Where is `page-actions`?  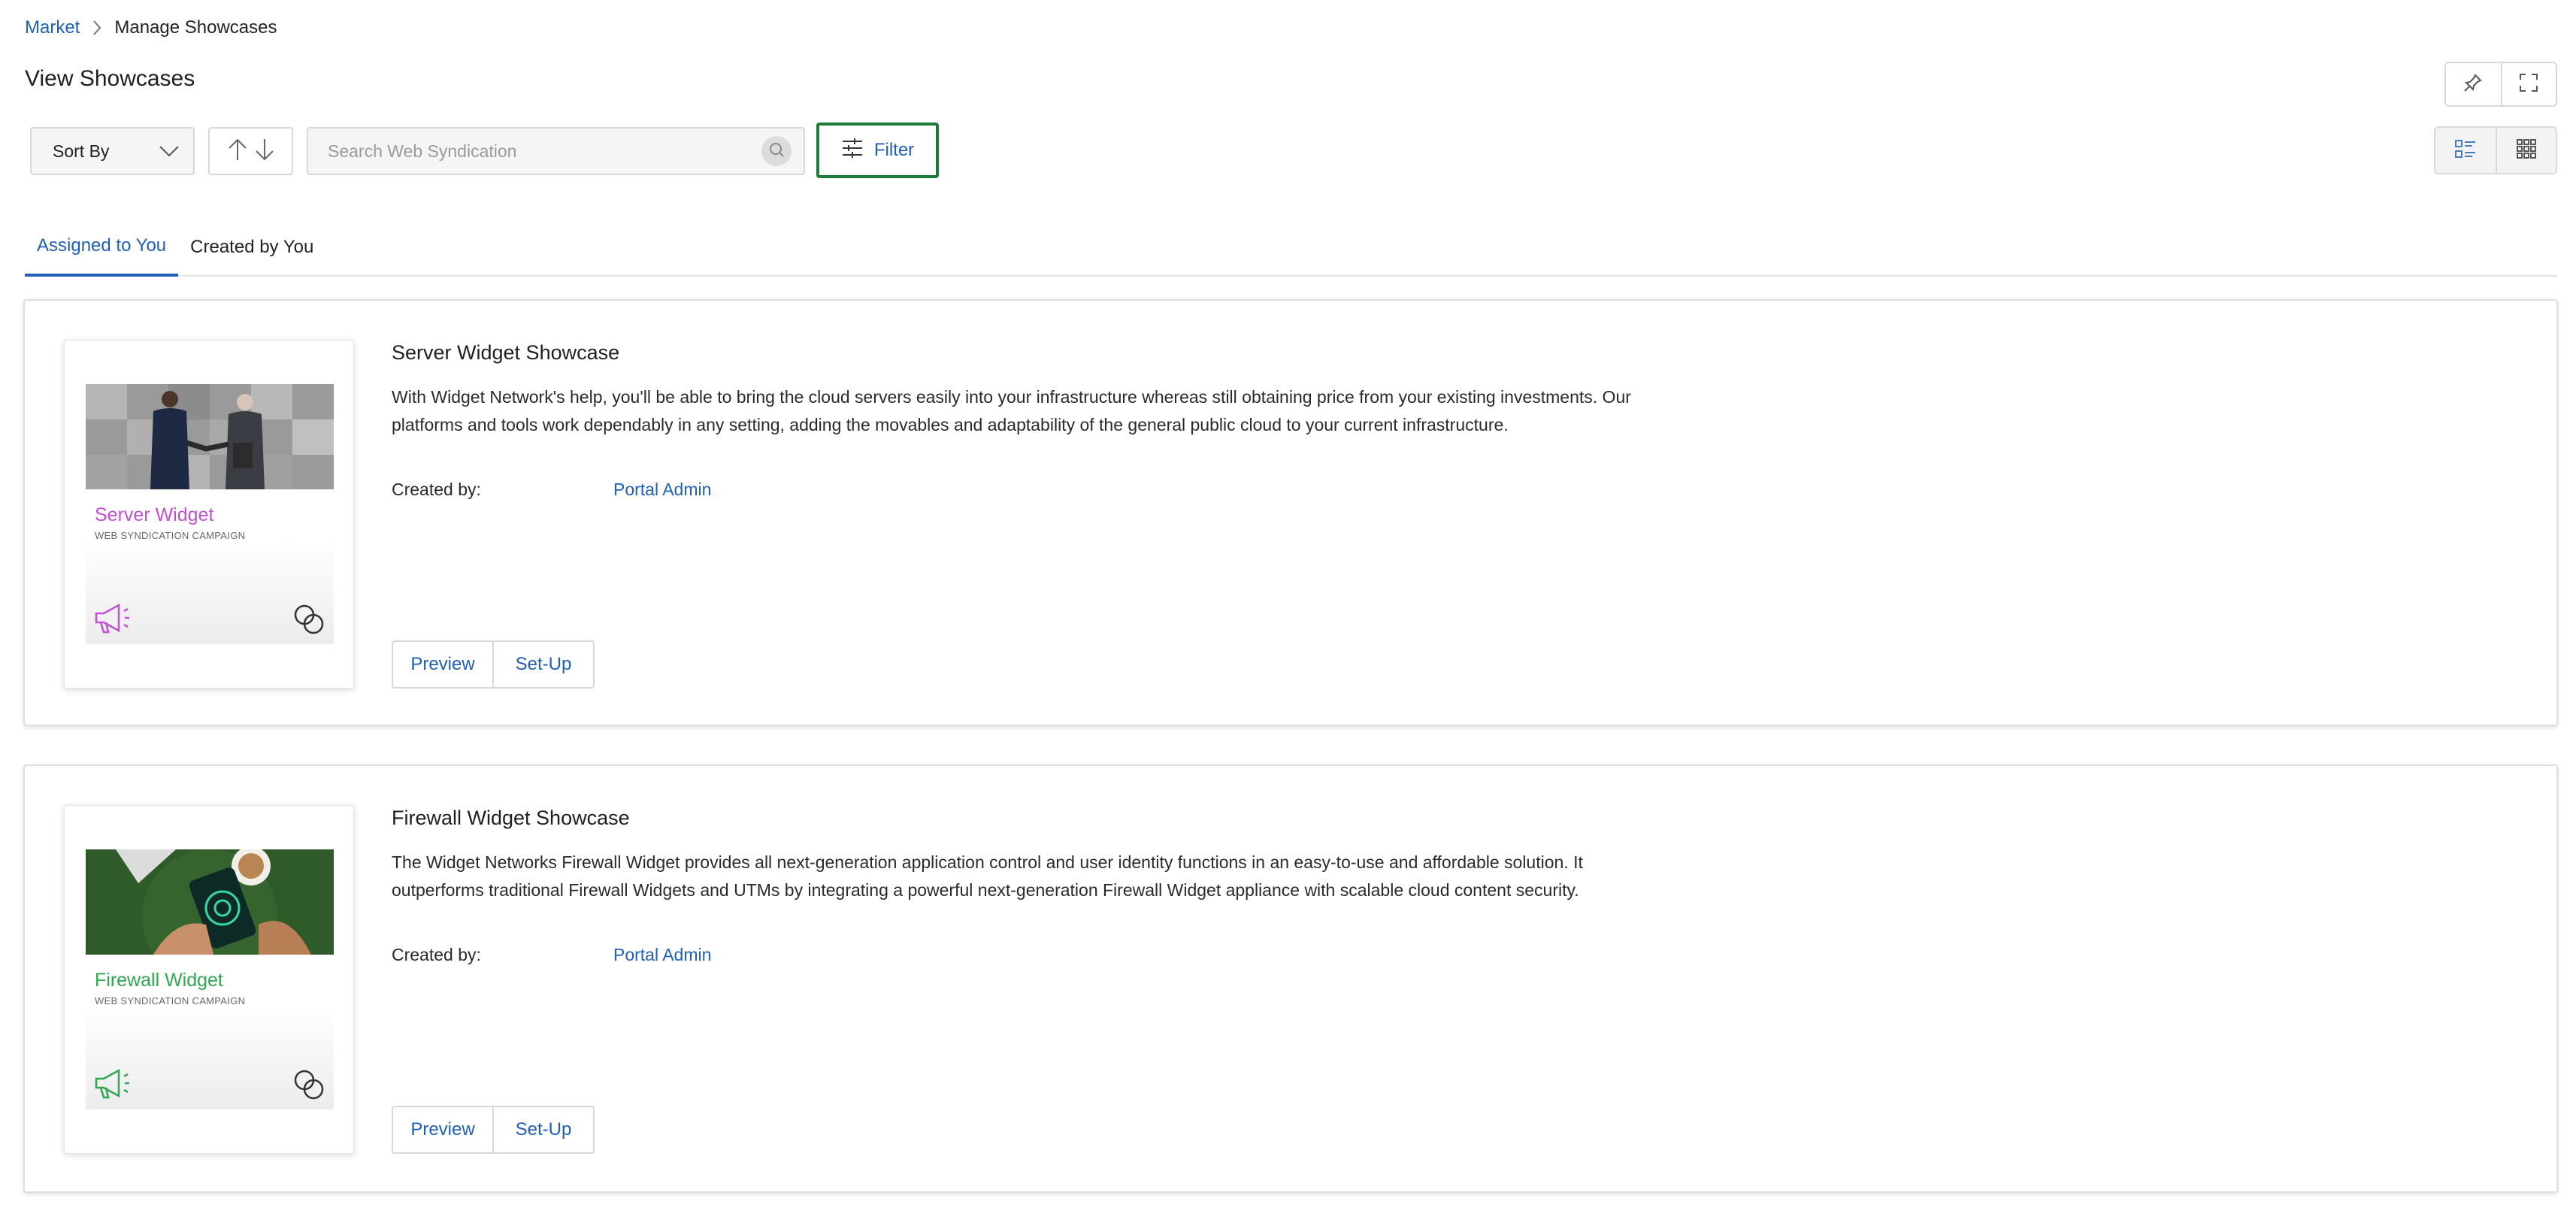
page-actions is located at coordinates (2500, 84).